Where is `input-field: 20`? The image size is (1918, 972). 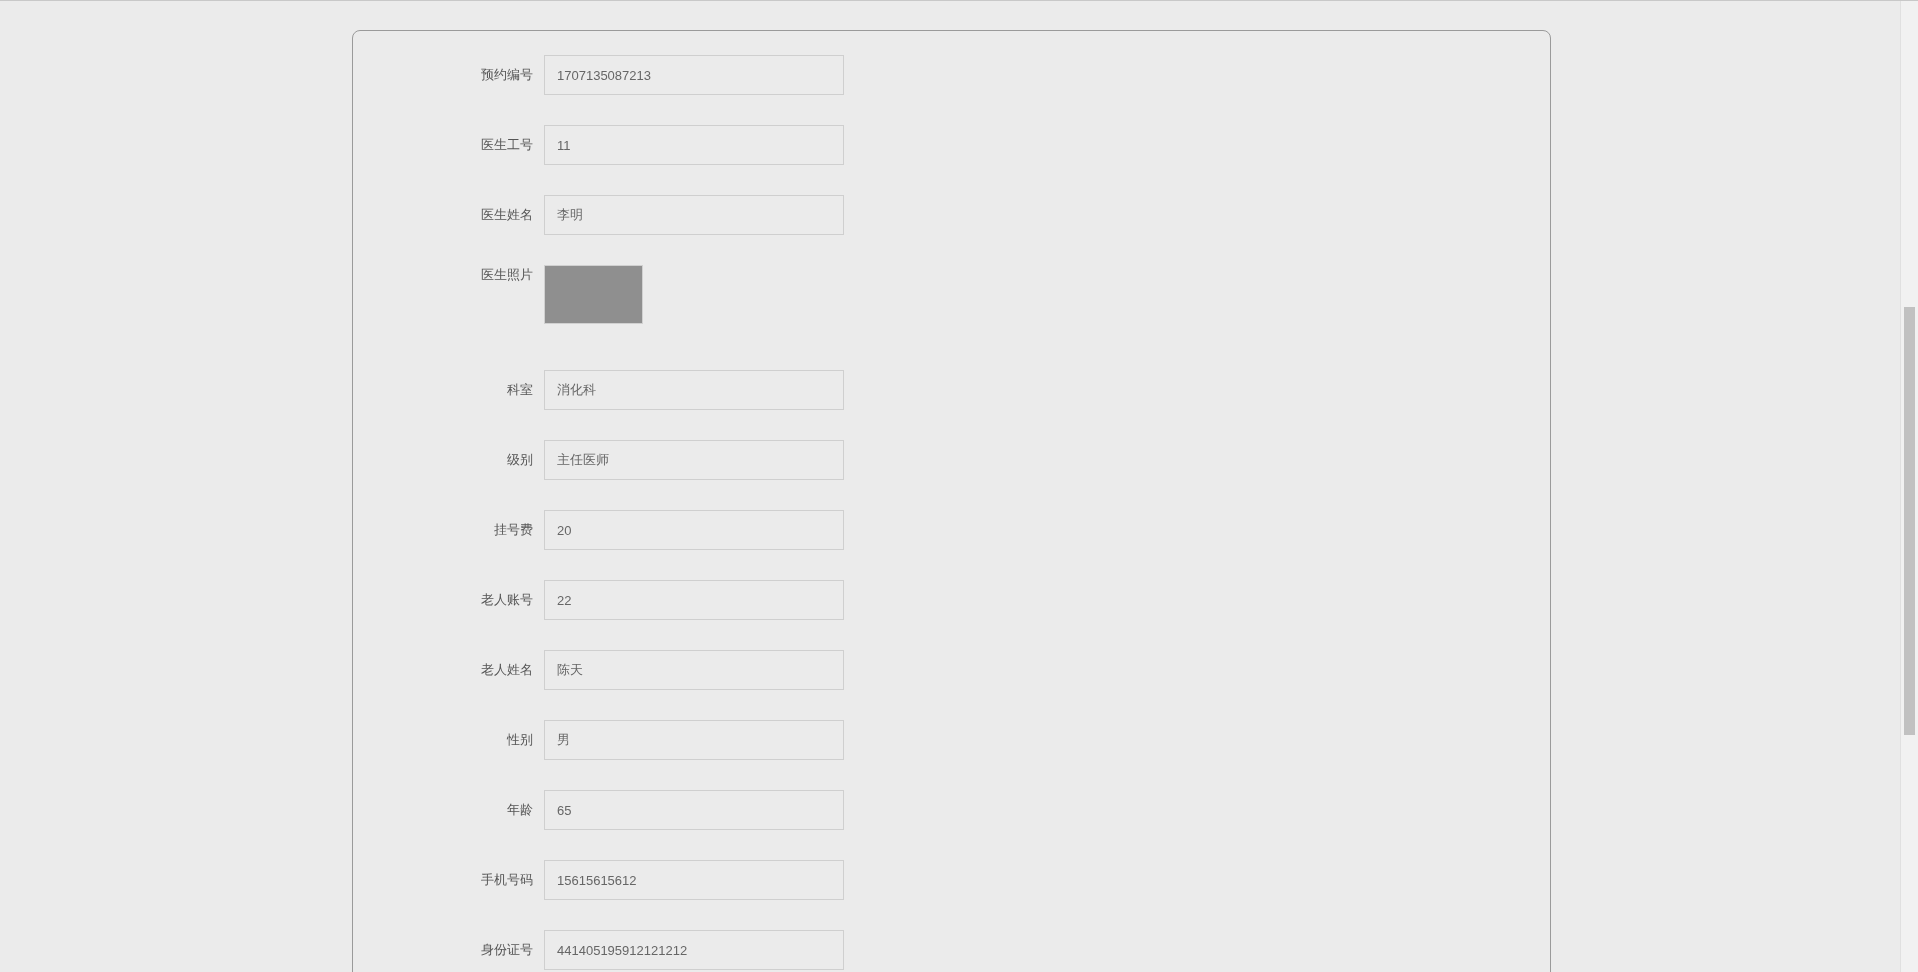
input-field: 20 is located at coordinates (694, 530).